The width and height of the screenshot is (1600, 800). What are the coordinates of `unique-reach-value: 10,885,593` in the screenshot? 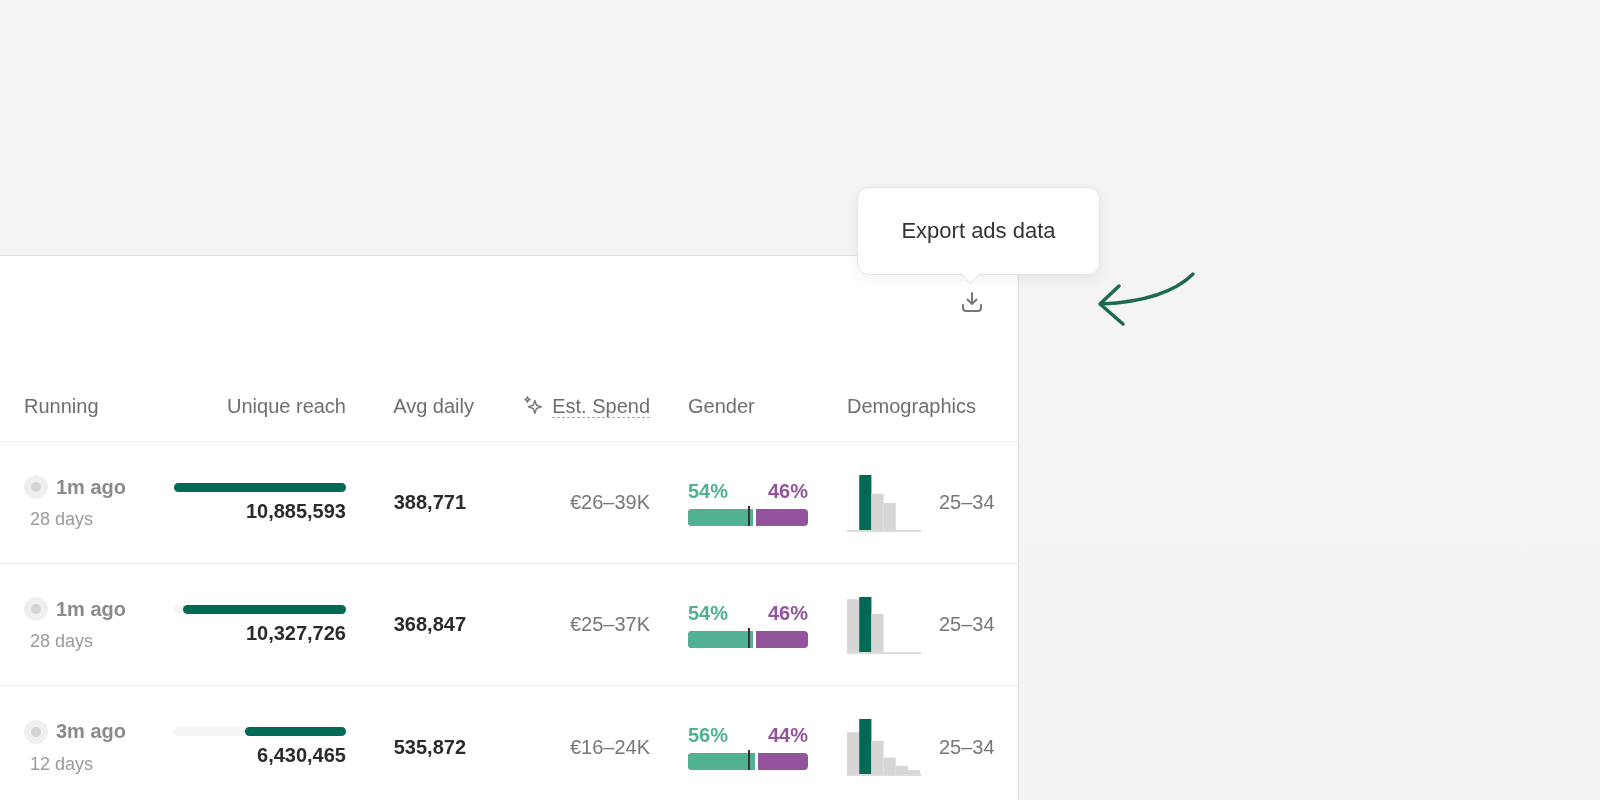 It's located at (295, 511).